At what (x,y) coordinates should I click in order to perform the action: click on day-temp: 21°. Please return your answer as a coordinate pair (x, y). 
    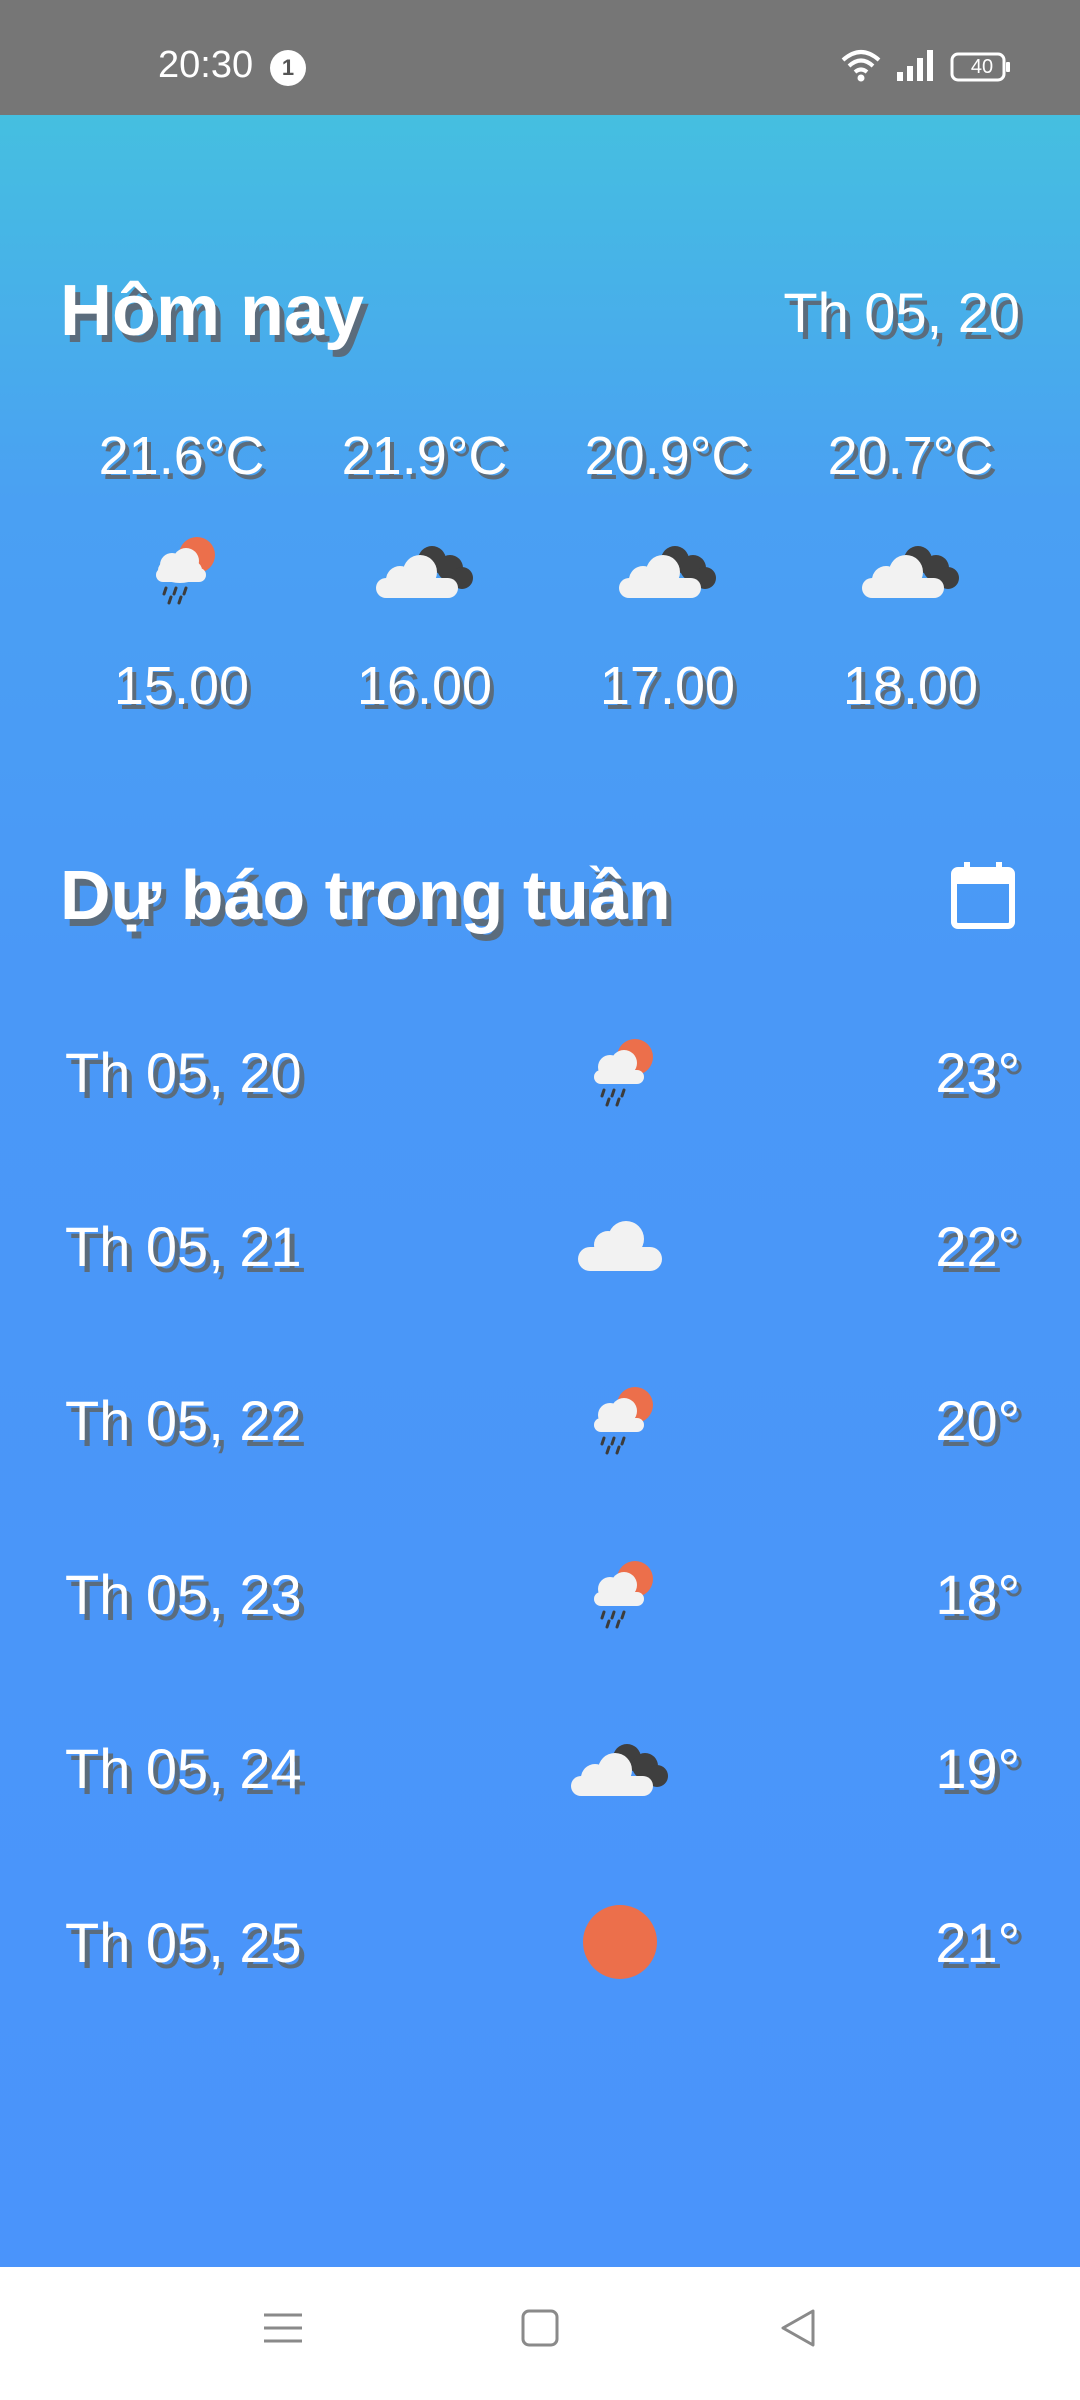
    Looking at the image, I should click on (977, 1942).